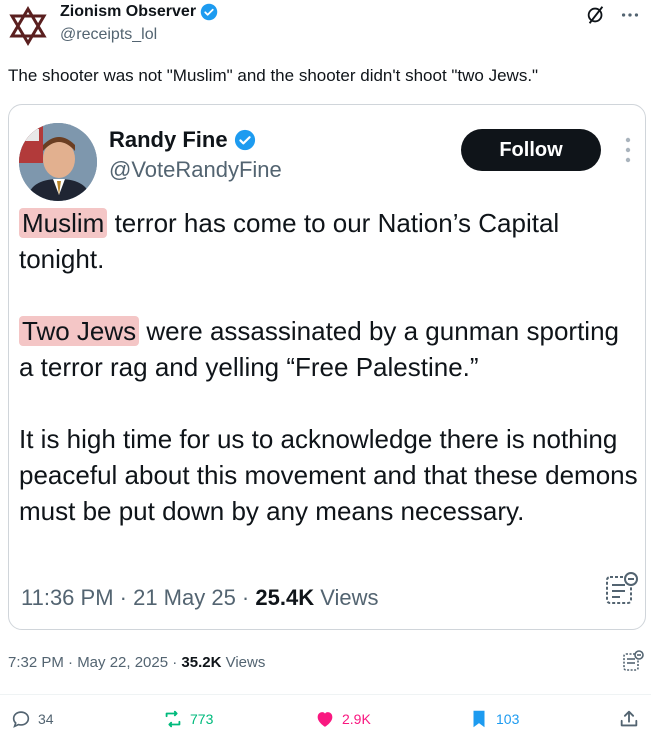 This screenshot has width=651, height=733. What do you see at coordinates (32, 719) in the screenshot?
I see `reply-button: 34` at bounding box center [32, 719].